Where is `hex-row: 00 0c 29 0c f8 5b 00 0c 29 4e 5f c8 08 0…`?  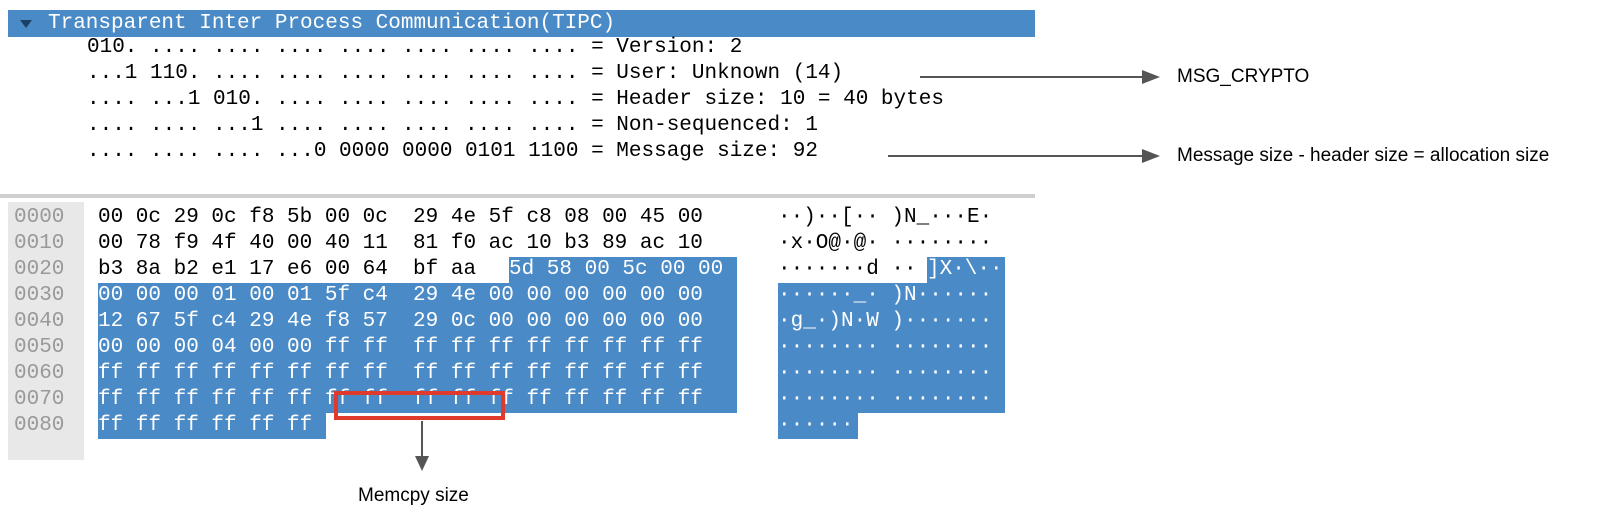 hex-row: 00 0c 29 0c f8 5b 00 0c 29 4e 5f c8 08 0… is located at coordinates (400, 218).